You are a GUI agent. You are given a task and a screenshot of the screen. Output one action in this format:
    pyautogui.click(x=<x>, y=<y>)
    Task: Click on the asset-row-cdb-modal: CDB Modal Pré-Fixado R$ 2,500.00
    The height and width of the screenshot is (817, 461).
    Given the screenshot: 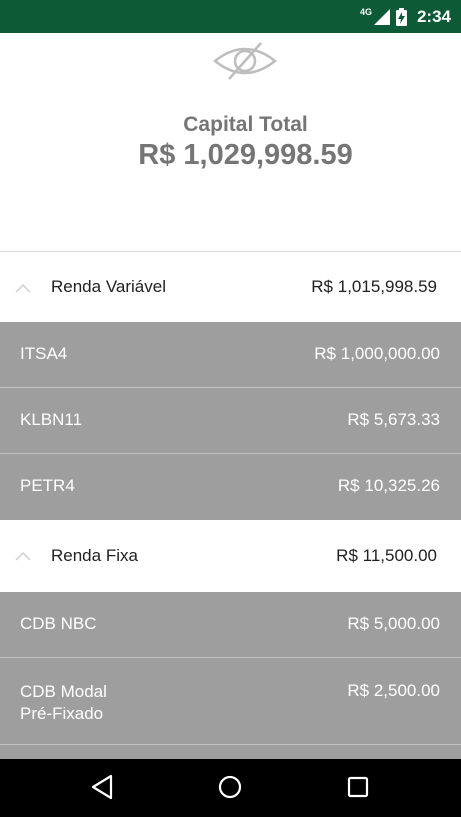 What is the action you would take?
    pyautogui.click(x=230, y=701)
    